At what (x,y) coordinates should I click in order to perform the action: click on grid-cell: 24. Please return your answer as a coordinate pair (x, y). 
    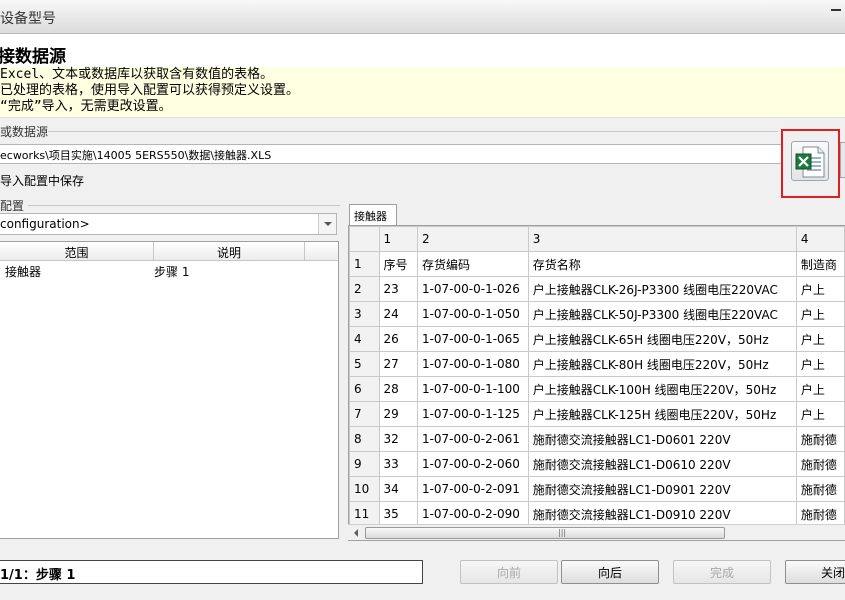
    Looking at the image, I should click on (398, 314).